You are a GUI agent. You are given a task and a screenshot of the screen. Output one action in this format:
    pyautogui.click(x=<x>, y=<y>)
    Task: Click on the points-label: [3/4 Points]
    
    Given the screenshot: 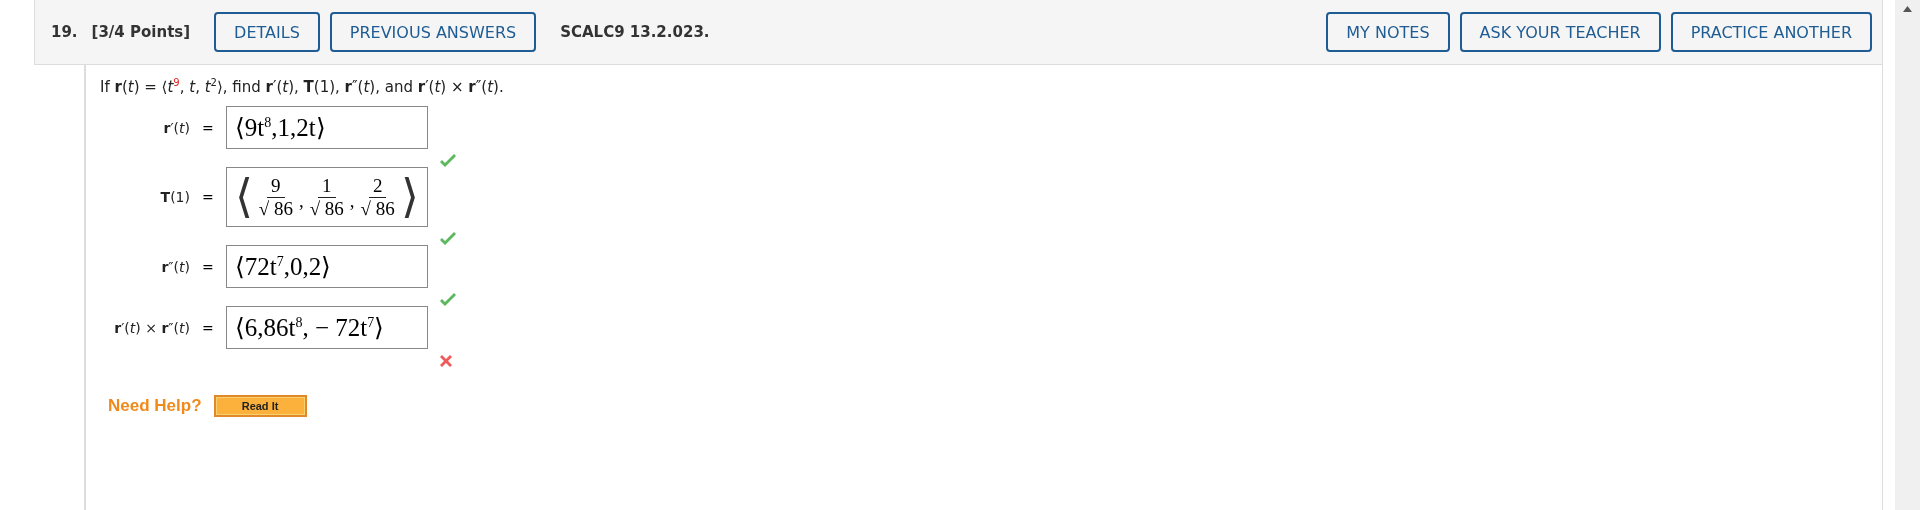 What is the action you would take?
    pyautogui.click(x=141, y=32)
    